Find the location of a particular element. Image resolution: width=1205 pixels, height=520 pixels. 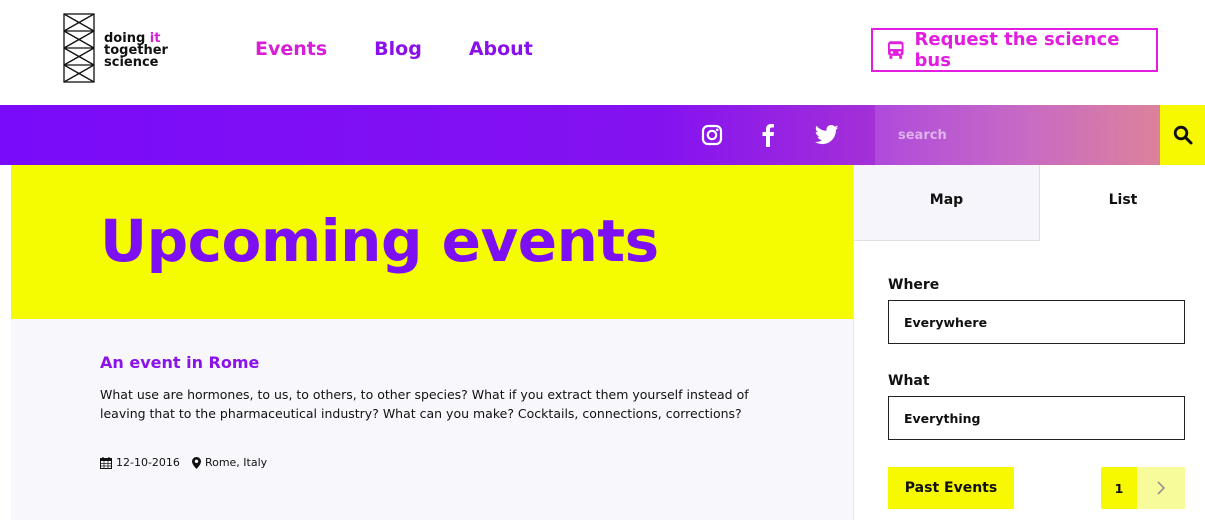

site-logo: doing it together science is located at coordinates (120, 48).